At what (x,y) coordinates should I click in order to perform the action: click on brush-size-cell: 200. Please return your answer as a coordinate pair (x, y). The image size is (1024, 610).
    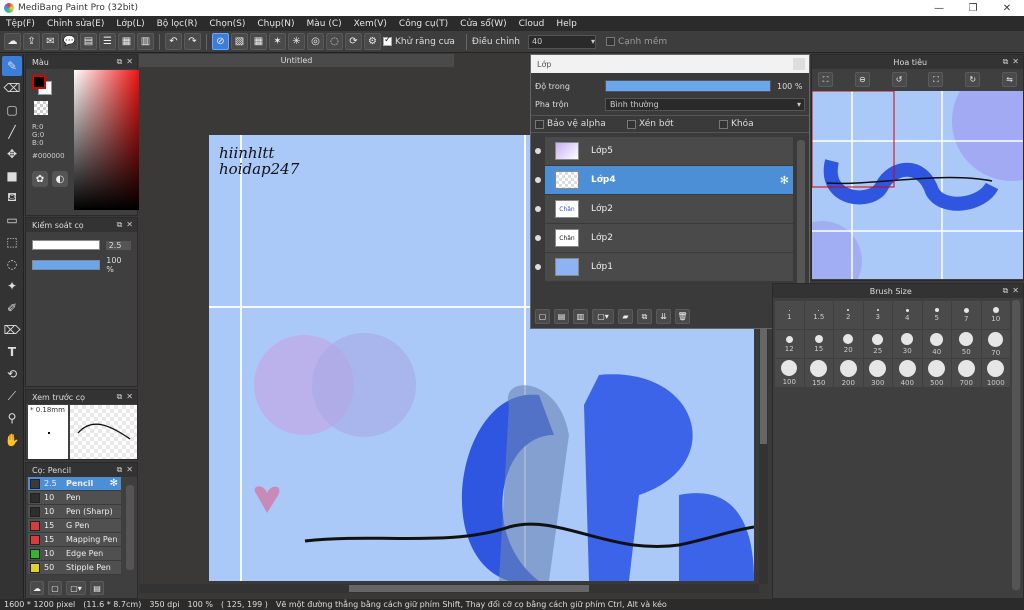
    Looking at the image, I should click on (848, 373).